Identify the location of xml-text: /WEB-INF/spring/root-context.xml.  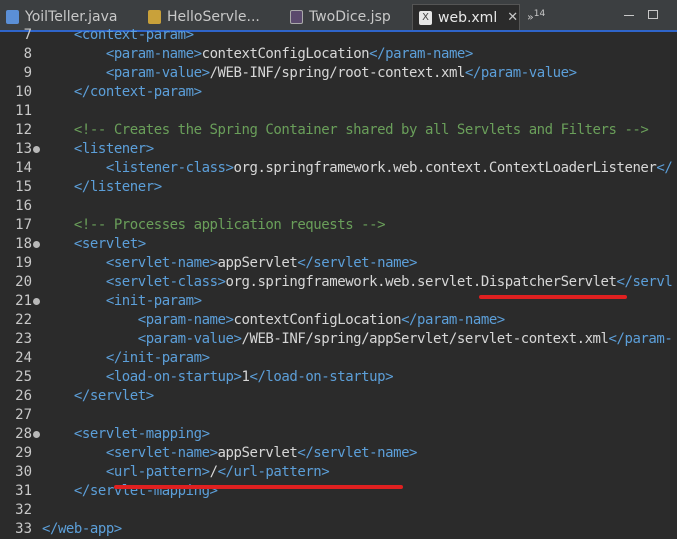
(337, 73).